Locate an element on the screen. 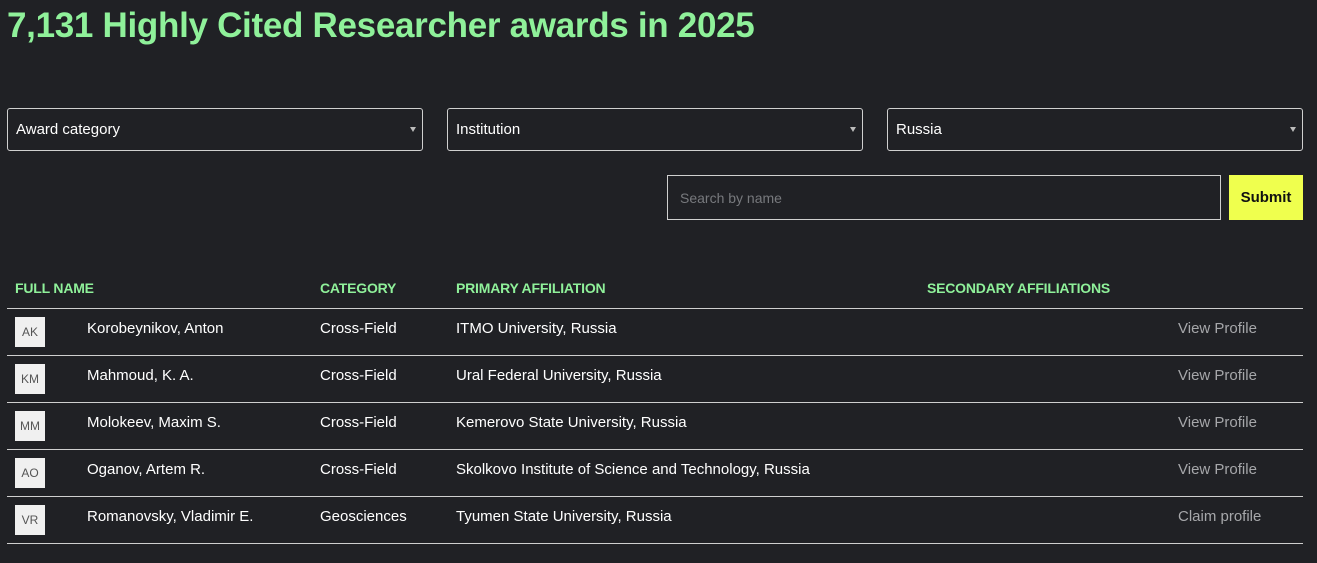 This screenshot has width=1317, height=563. award-category-value: Award category is located at coordinates (68, 129).